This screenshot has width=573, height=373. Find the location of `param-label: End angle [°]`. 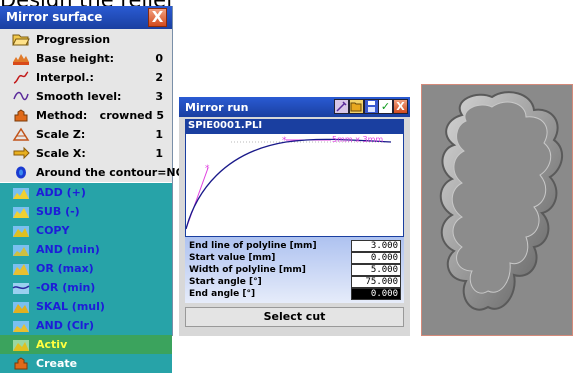

param-label: End angle [°] is located at coordinates (222, 294).